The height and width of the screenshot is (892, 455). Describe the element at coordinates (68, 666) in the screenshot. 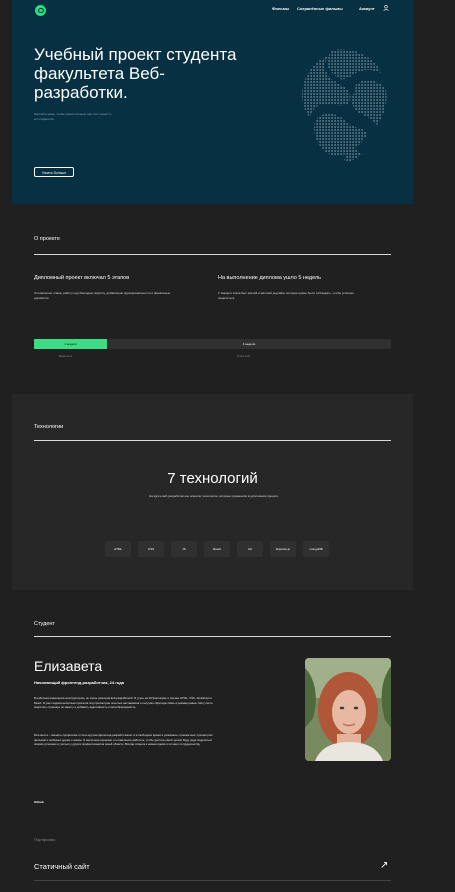

I see `student-name: Елизавета` at that location.